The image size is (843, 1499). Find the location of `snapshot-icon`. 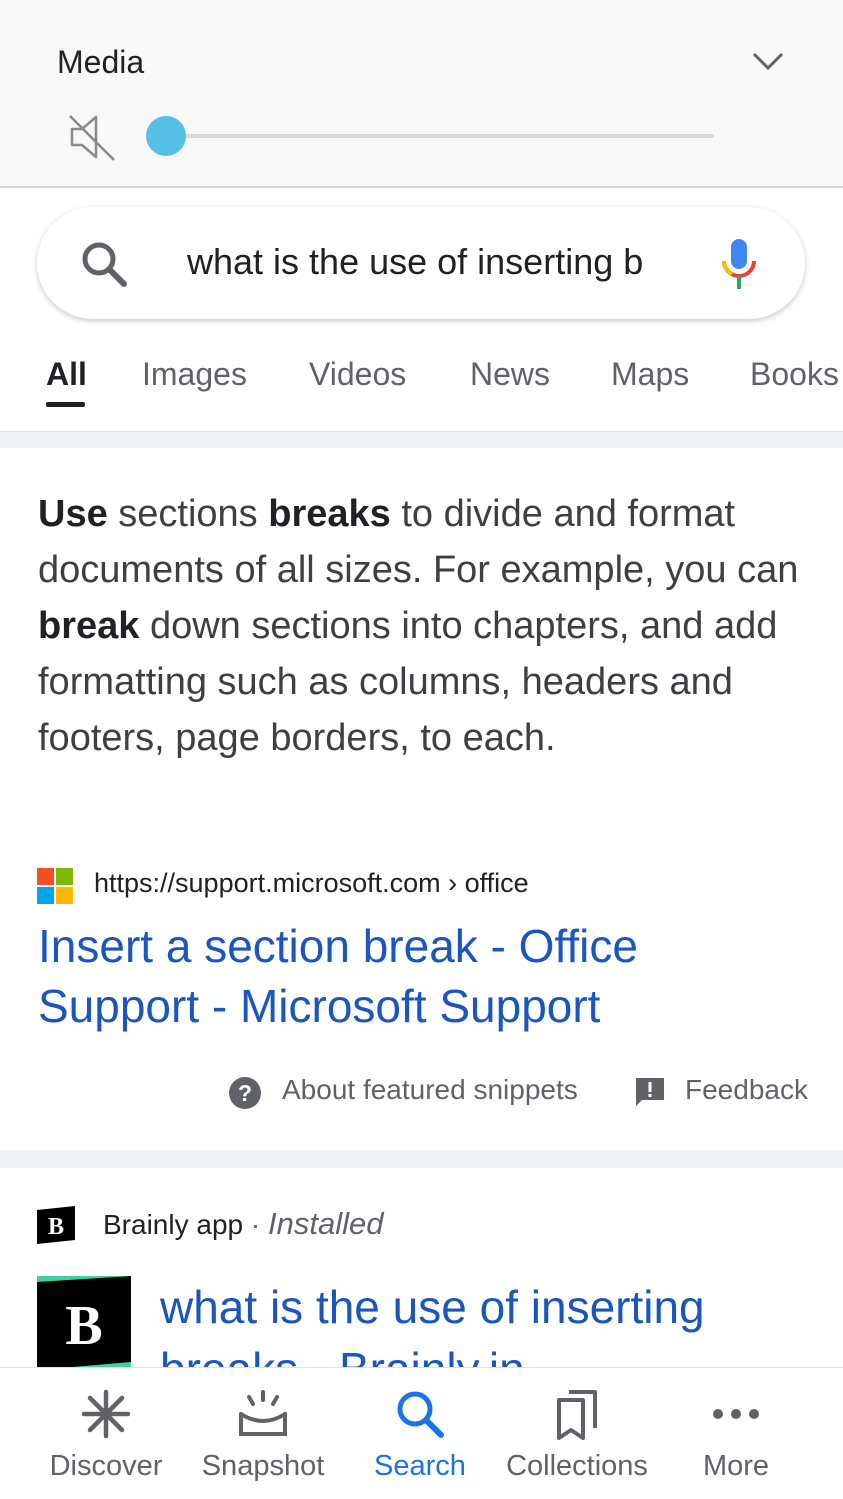

snapshot-icon is located at coordinates (263, 1413).